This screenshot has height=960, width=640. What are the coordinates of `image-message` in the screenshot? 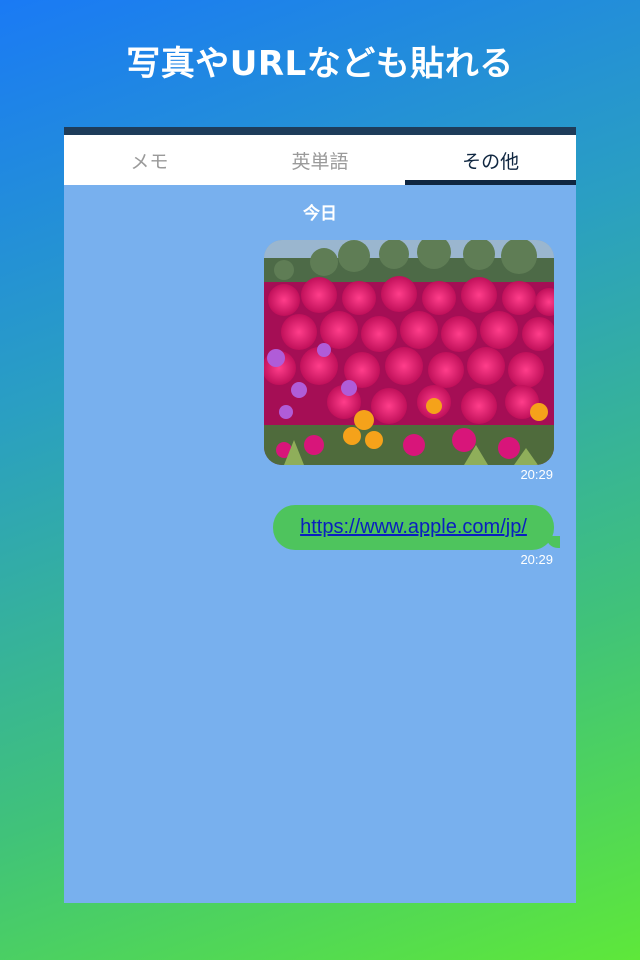 It's located at (409, 352).